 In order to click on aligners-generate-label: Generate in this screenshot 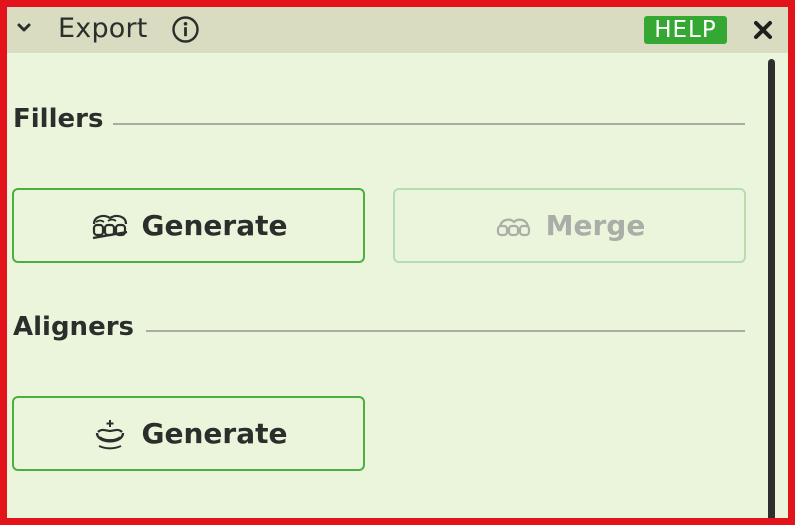, I will do `click(214, 433)`.